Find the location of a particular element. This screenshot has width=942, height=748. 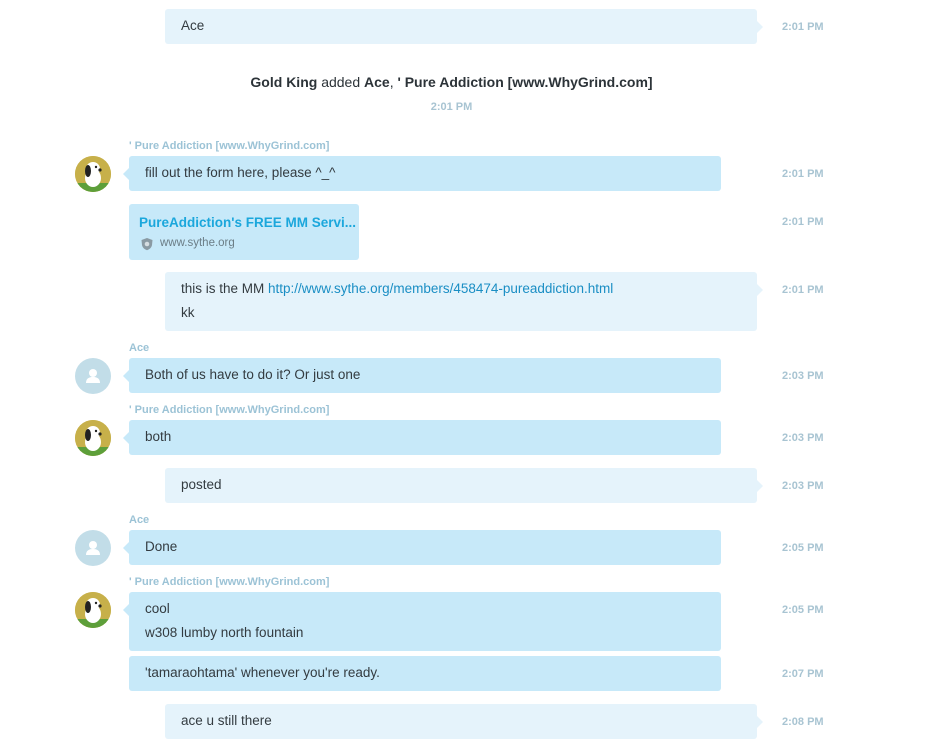

system-actor: Gold King is located at coordinates (284, 82).